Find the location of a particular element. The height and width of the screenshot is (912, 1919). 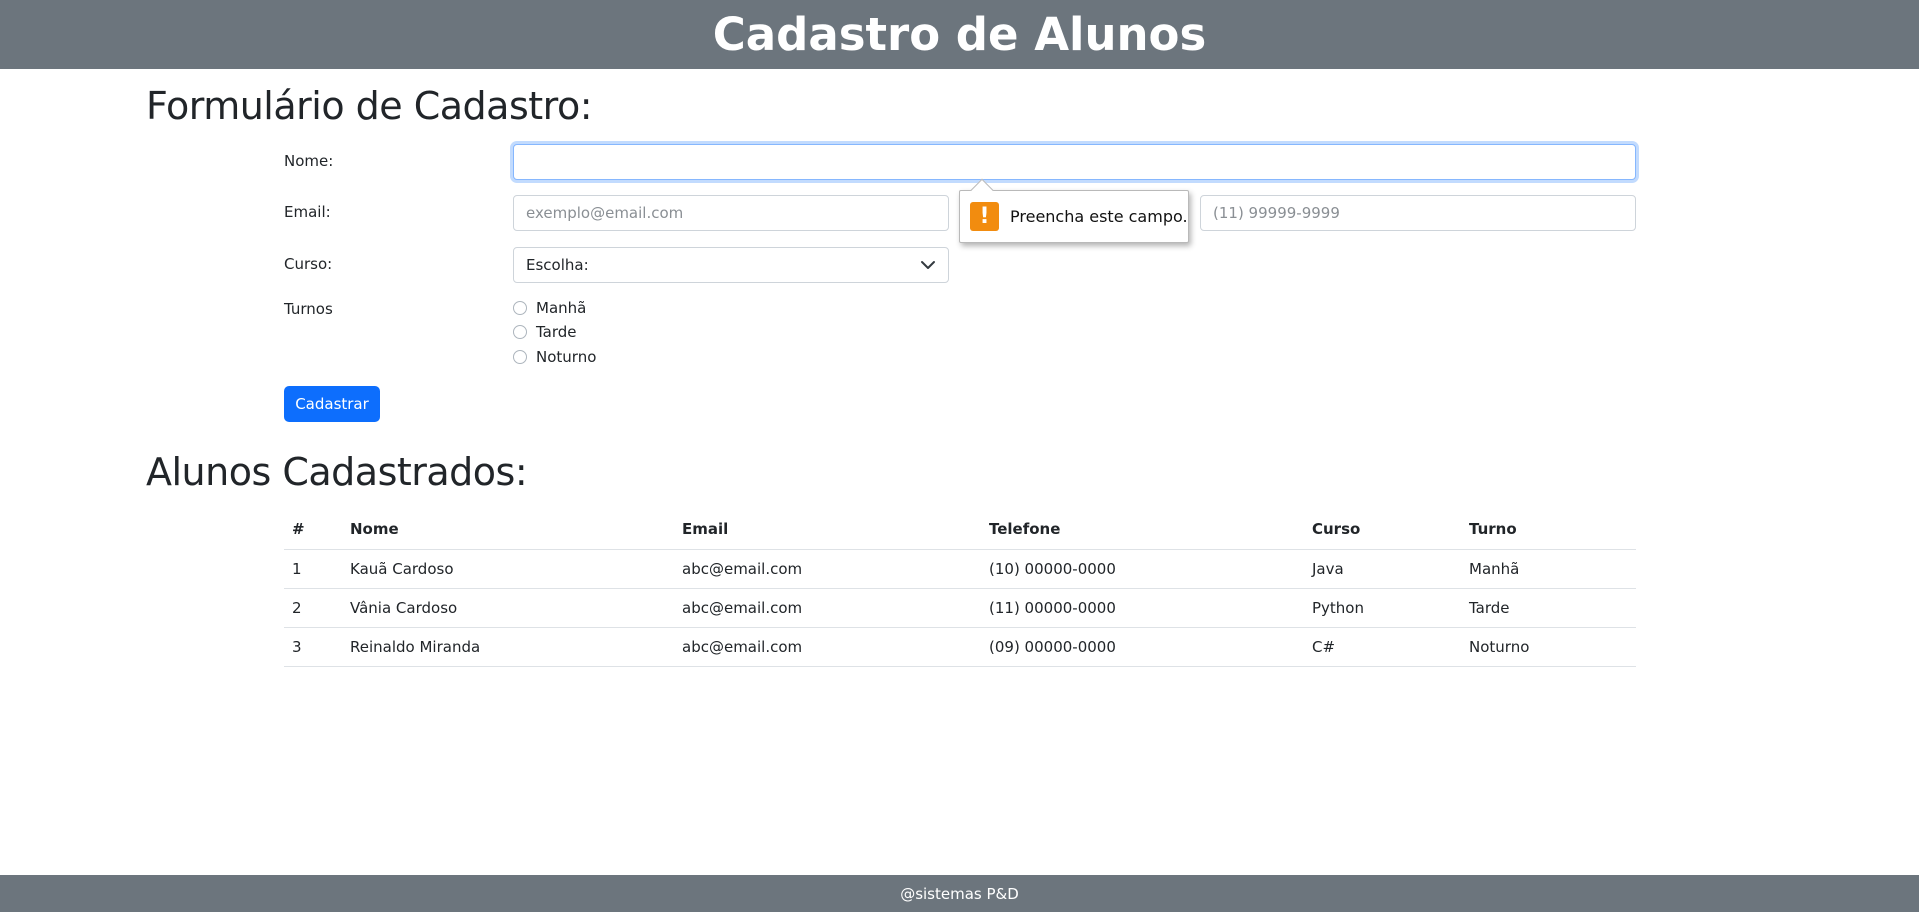

telefone-input is located at coordinates (1418, 213).